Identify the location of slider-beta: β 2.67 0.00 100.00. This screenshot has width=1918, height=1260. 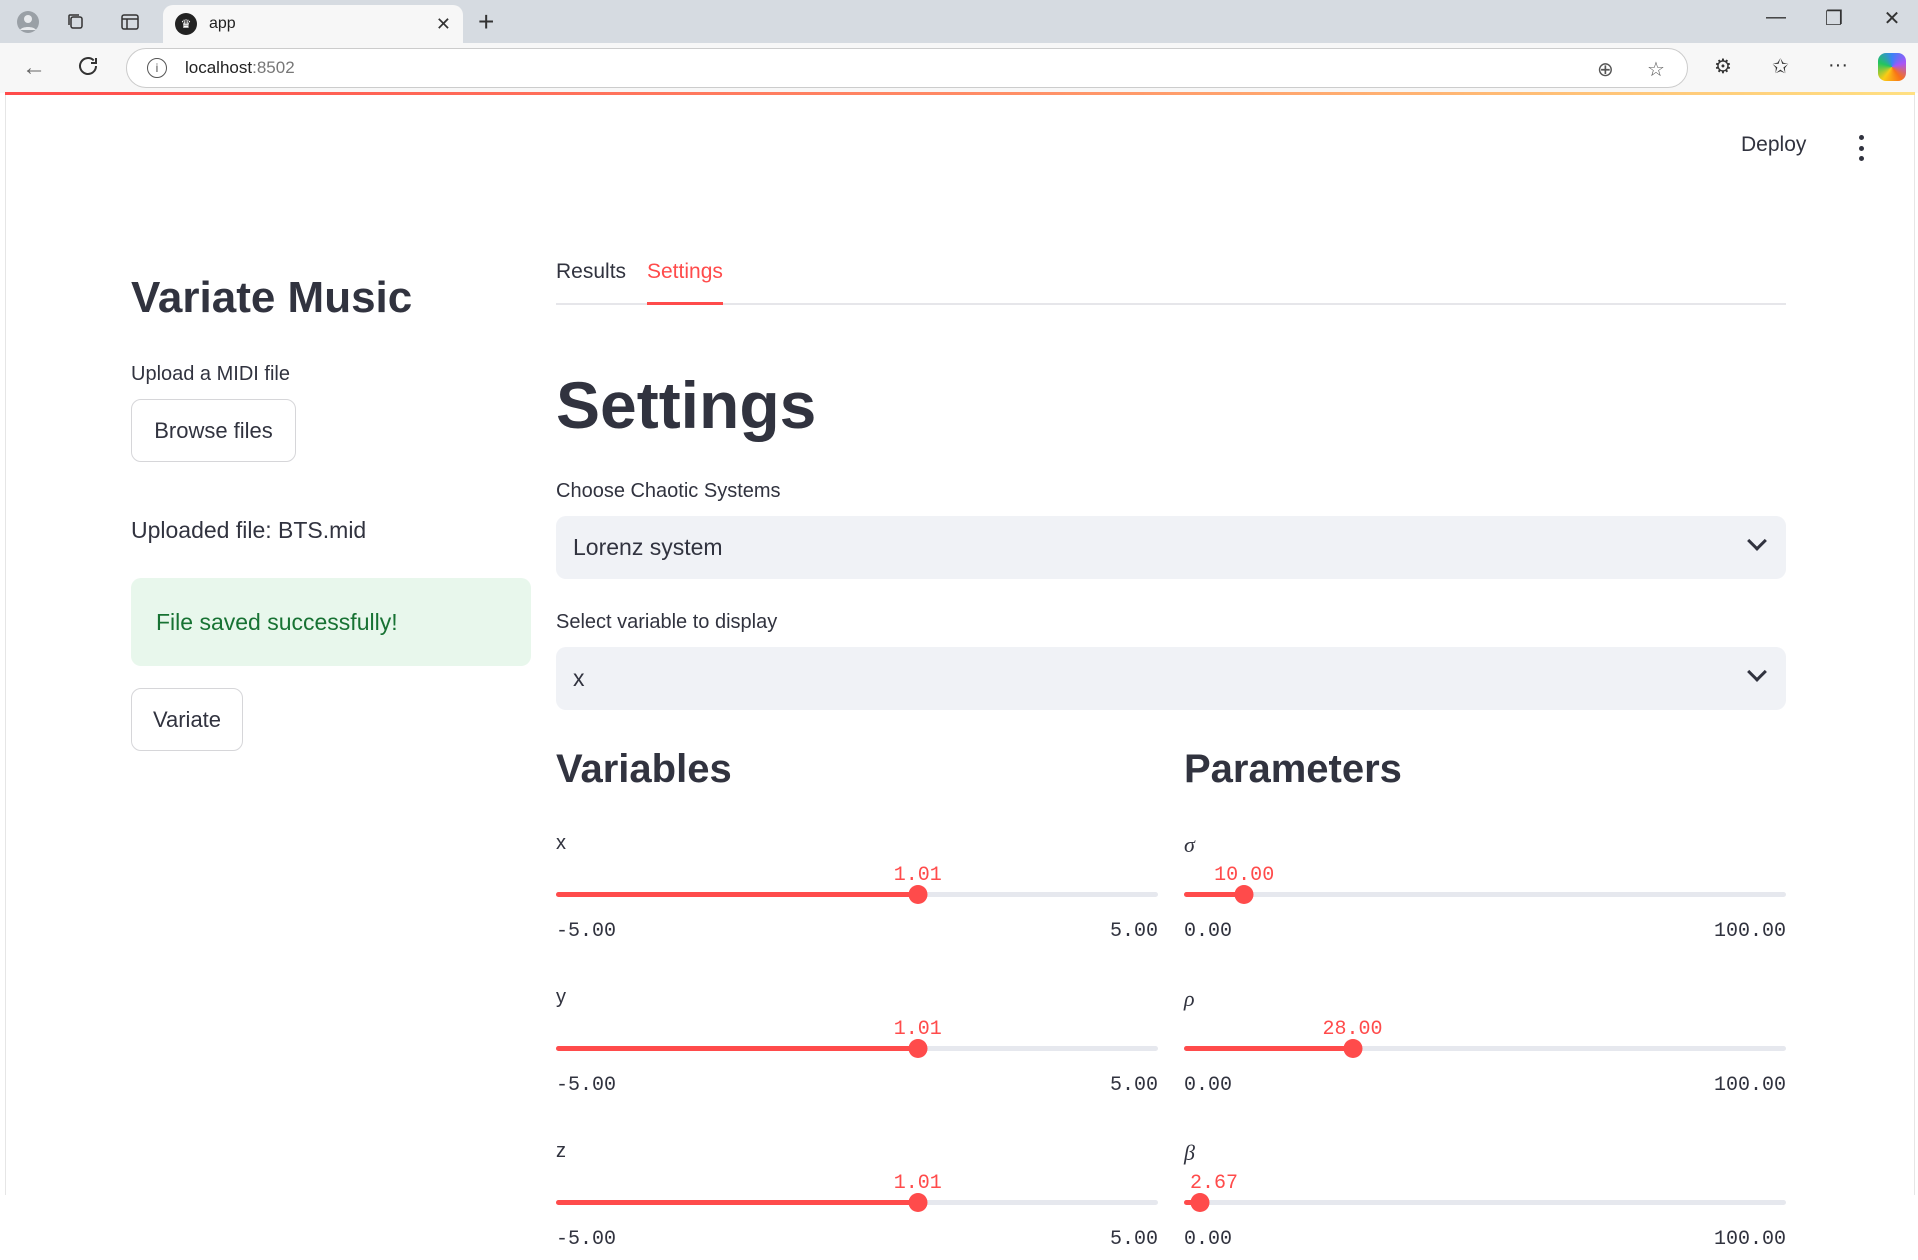
(1485, 1200).